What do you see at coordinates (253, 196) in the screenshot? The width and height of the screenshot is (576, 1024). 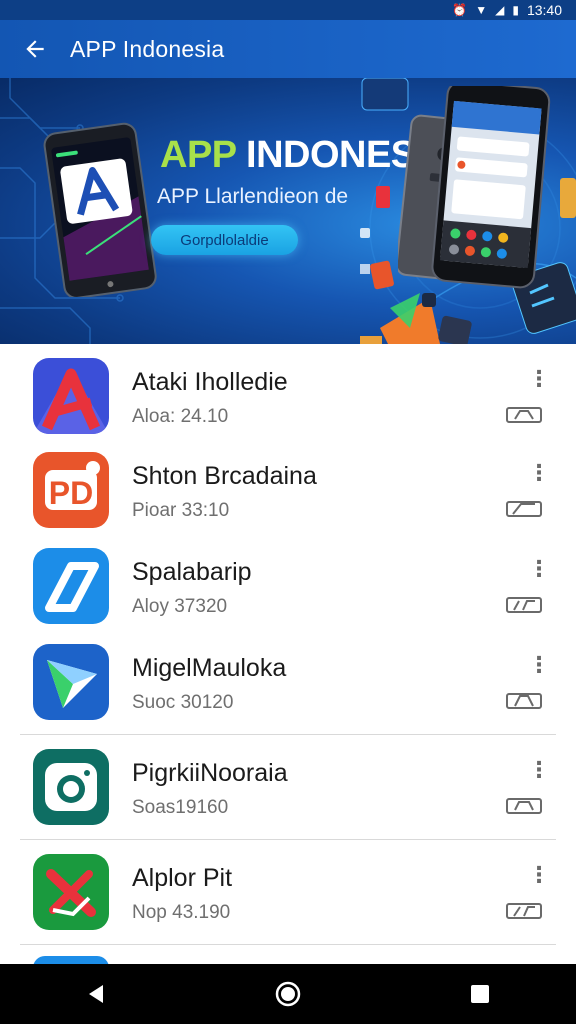 I see `banner-subtitle: APP Llarlendieon de` at bounding box center [253, 196].